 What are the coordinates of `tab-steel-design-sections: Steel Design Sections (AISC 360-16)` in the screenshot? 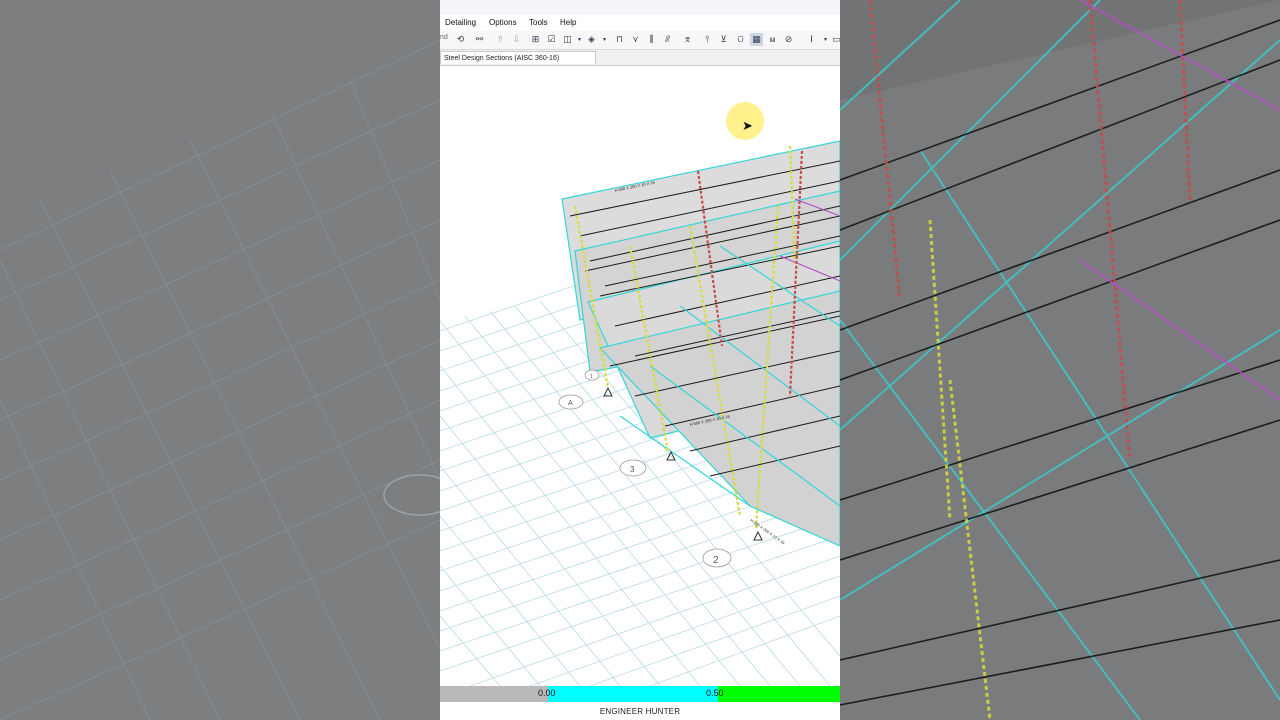 It's located at (518, 57).